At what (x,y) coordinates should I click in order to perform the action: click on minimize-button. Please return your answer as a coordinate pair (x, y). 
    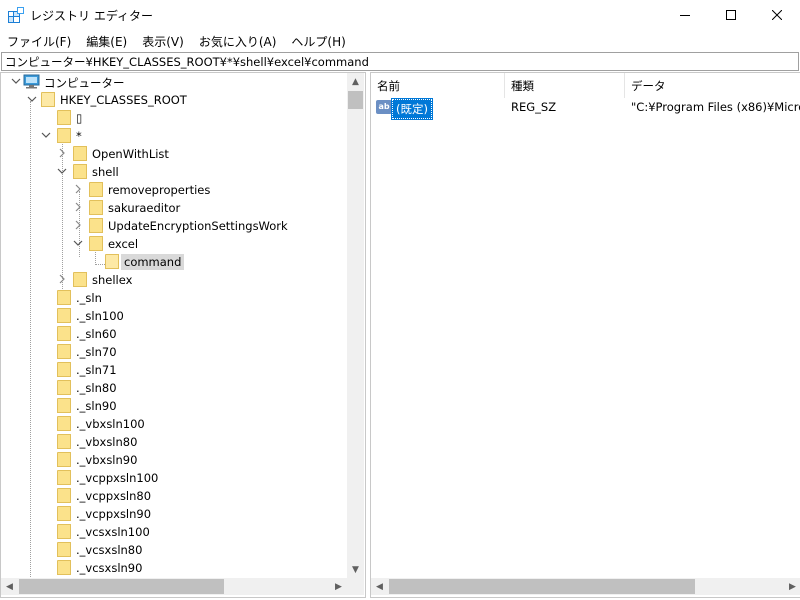
    Looking at the image, I should click on (685, 15).